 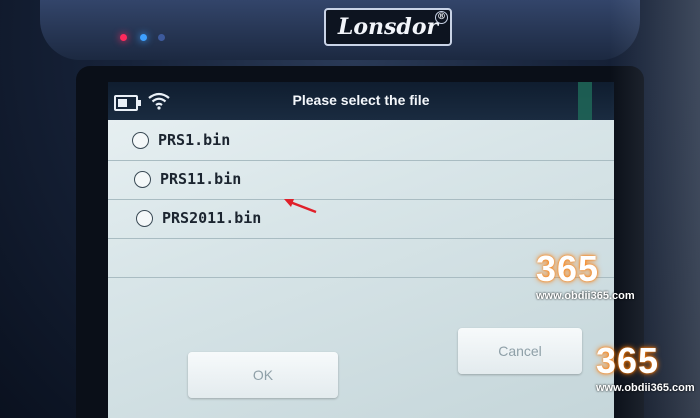 What do you see at coordinates (520, 351) in the screenshot?
I see `cancel-button: Cancel` at bounding box center [520, 351].